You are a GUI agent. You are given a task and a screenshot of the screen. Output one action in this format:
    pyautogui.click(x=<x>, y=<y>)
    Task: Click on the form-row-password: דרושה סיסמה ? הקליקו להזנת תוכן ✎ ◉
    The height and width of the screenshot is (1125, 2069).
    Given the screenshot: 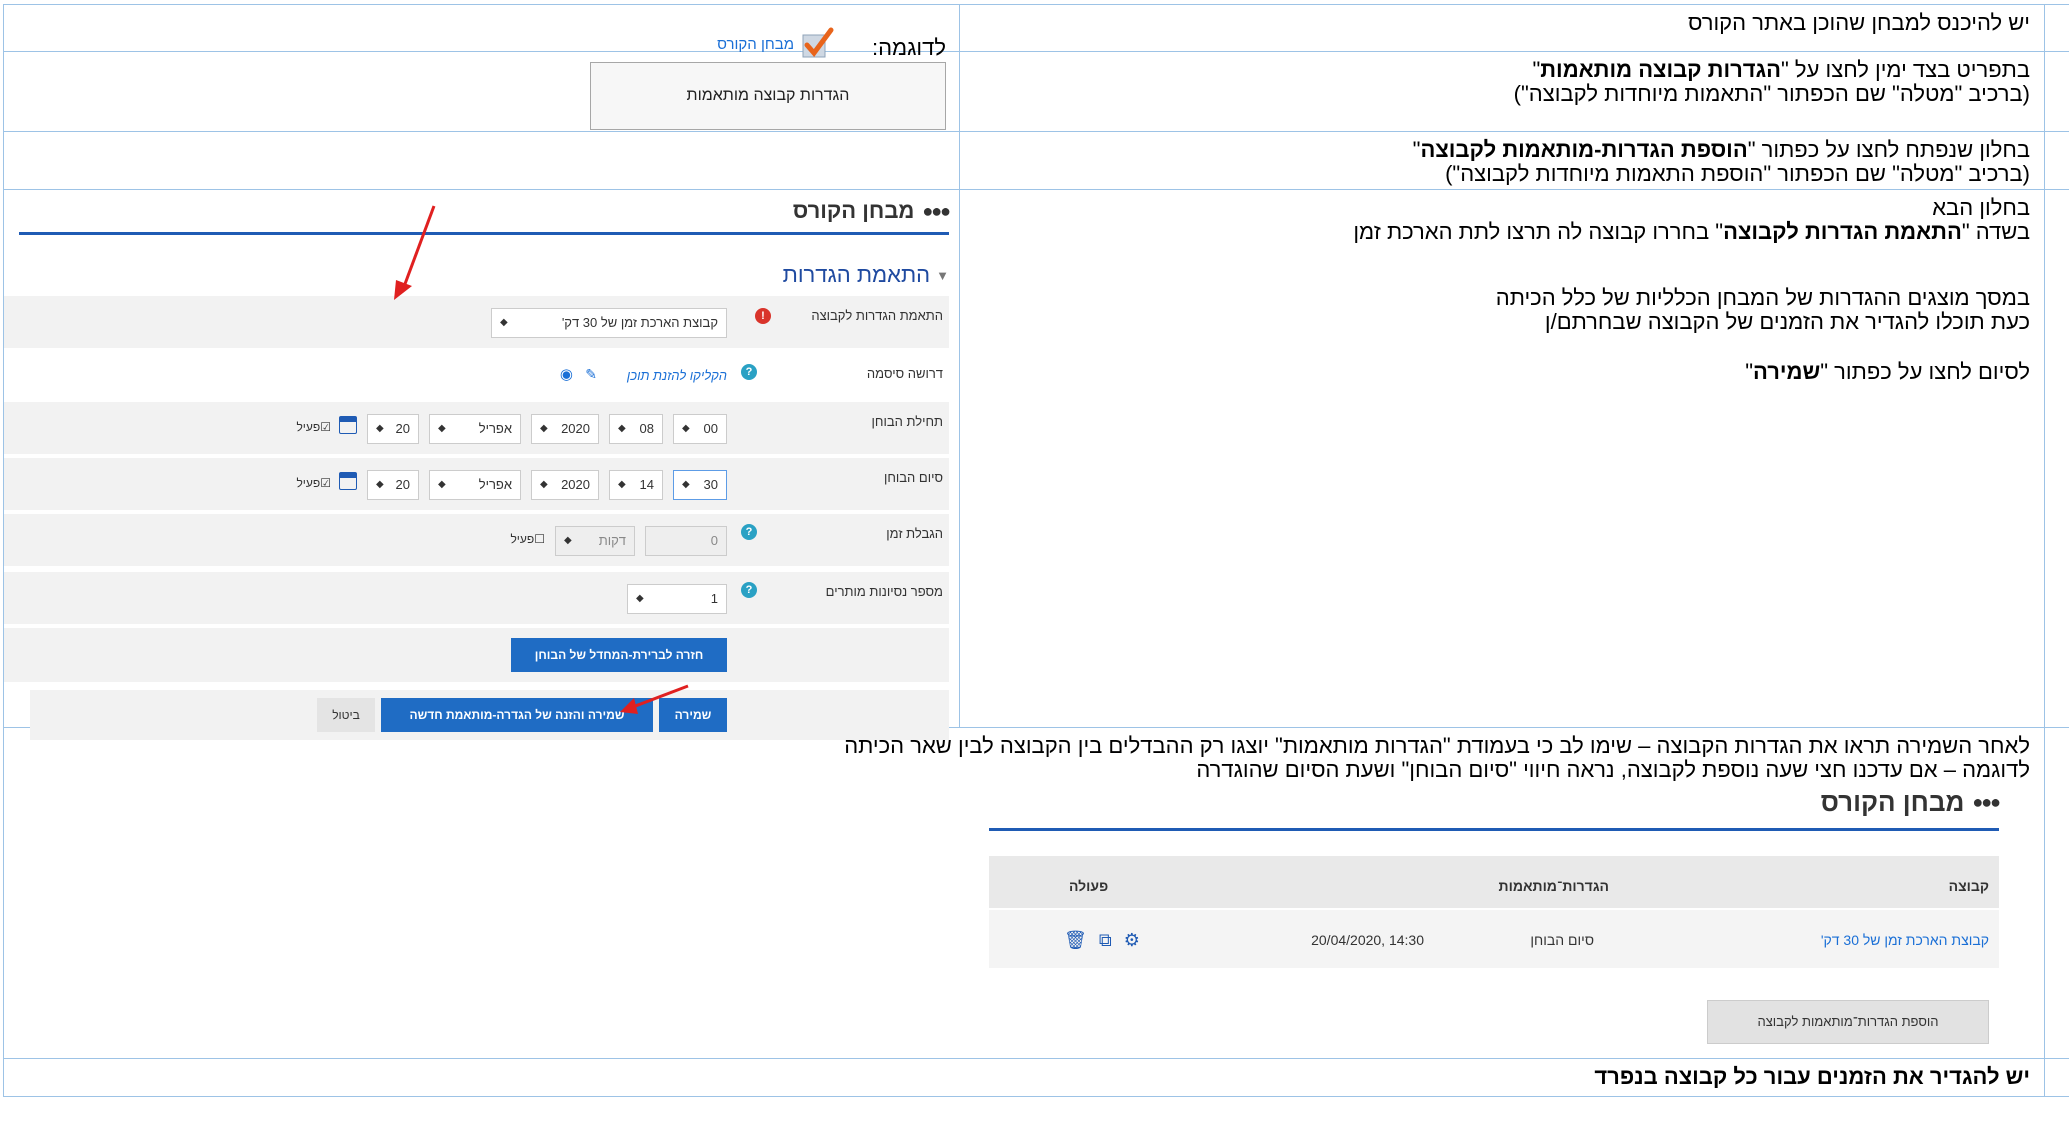 What is the action you would take?
    pyautogui.click(x=476, y=376)
    